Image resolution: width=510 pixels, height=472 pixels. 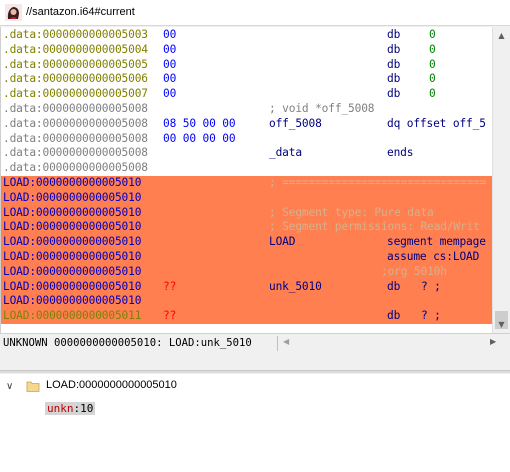 What do you see at coordinates (13, 12) in the screenshot?
I see `user-avatar-icon` at bounding box center [13, 12].